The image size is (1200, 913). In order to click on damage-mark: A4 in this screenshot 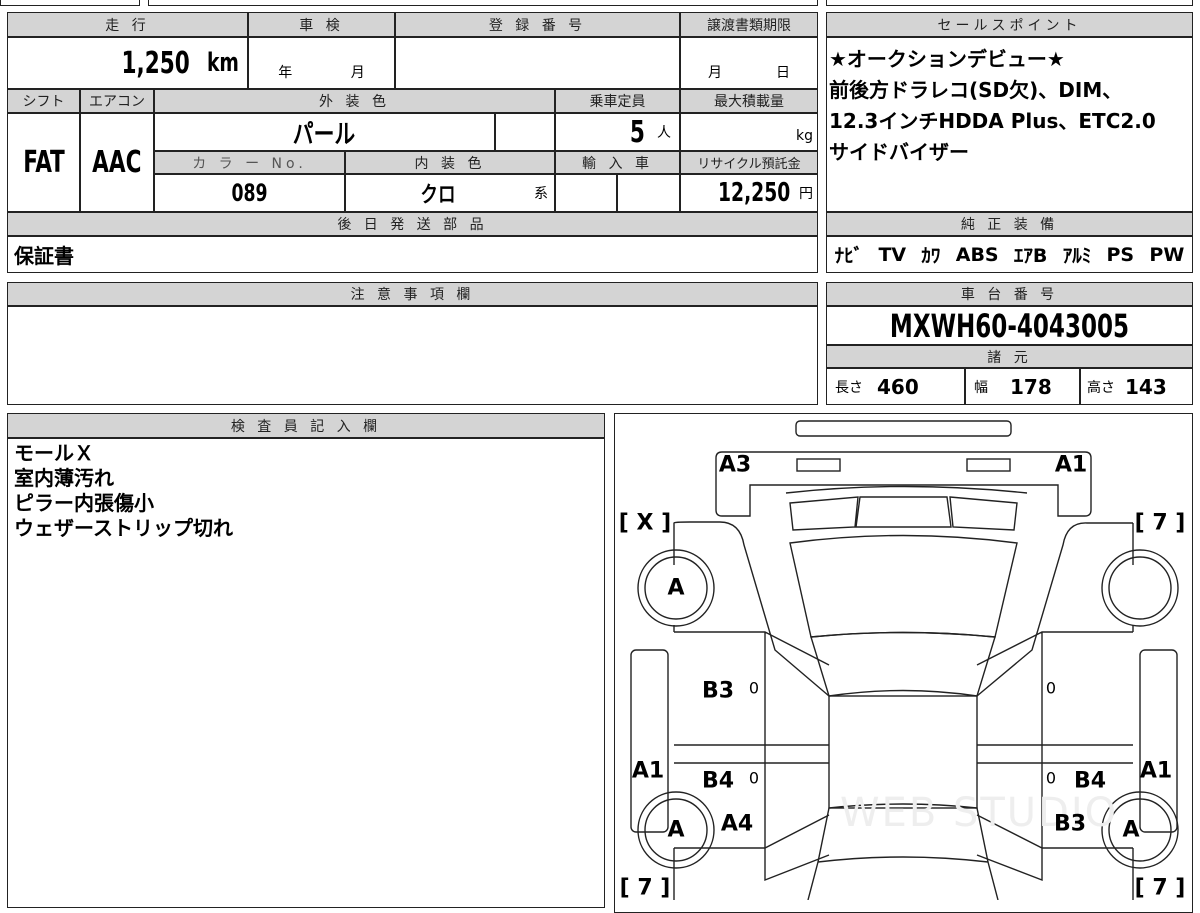, I will do `click(737, 824)`.